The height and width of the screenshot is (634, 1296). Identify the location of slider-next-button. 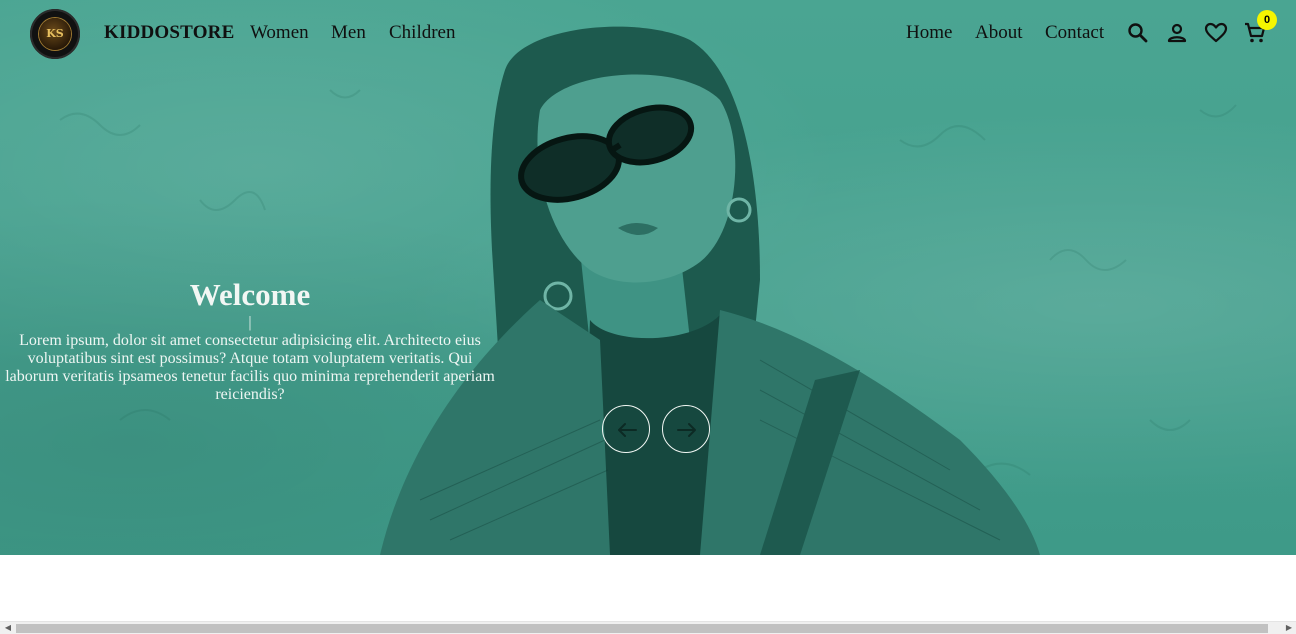
(686, 429).